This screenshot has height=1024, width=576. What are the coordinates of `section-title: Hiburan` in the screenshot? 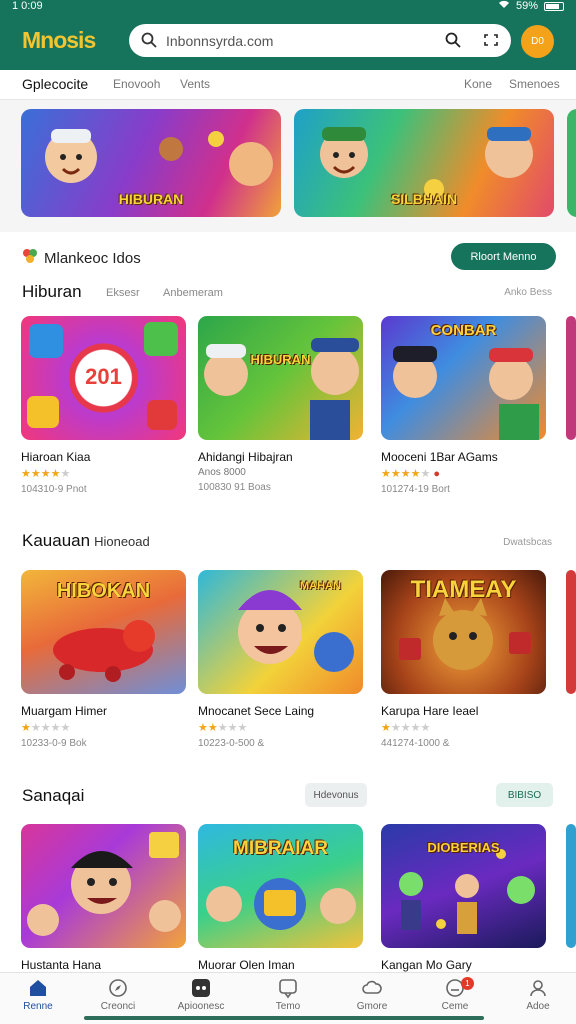 It's located at (52, 292).